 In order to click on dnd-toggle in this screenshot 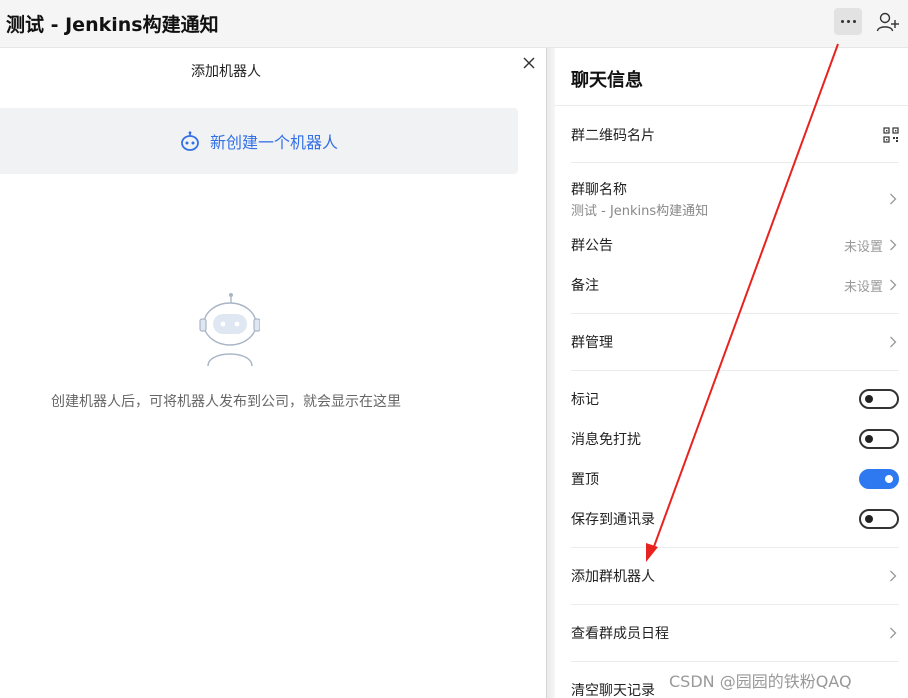, I will do `click(879, 439)`.